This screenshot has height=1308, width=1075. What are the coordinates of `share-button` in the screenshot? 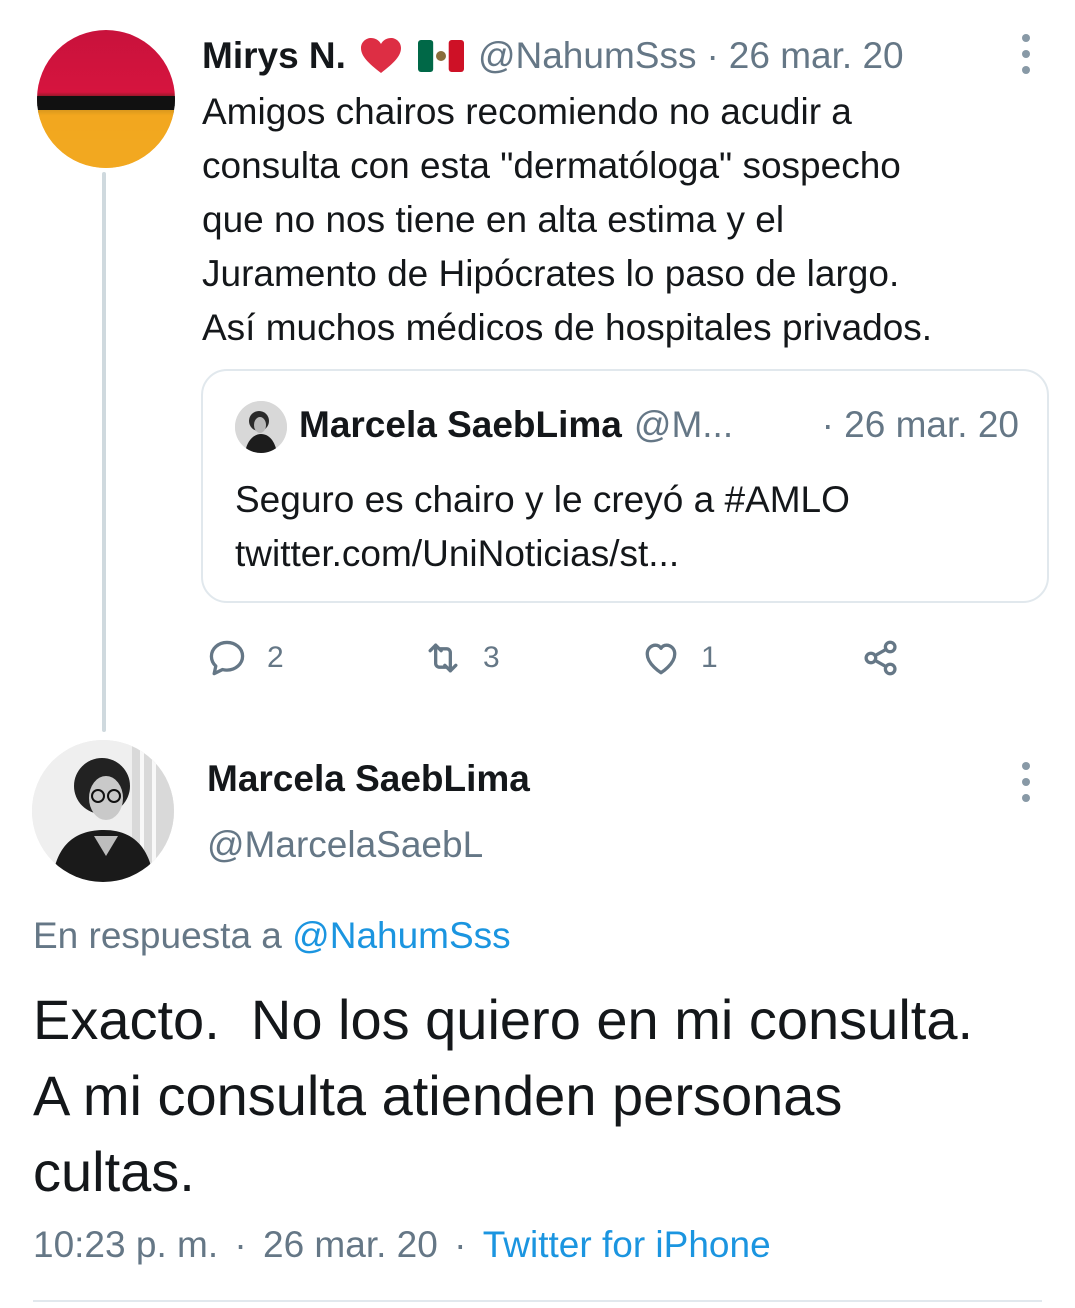 It's located at (881, 658).